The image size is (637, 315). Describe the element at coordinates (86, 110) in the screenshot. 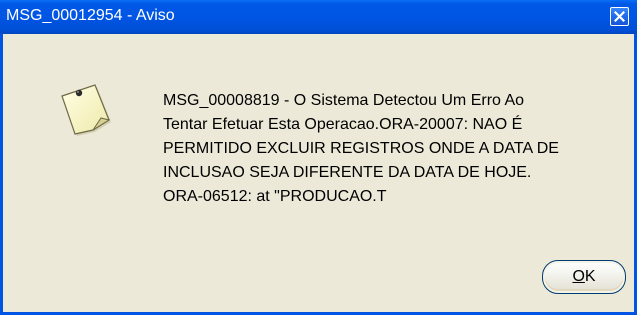

I see `note-icon` at that location.